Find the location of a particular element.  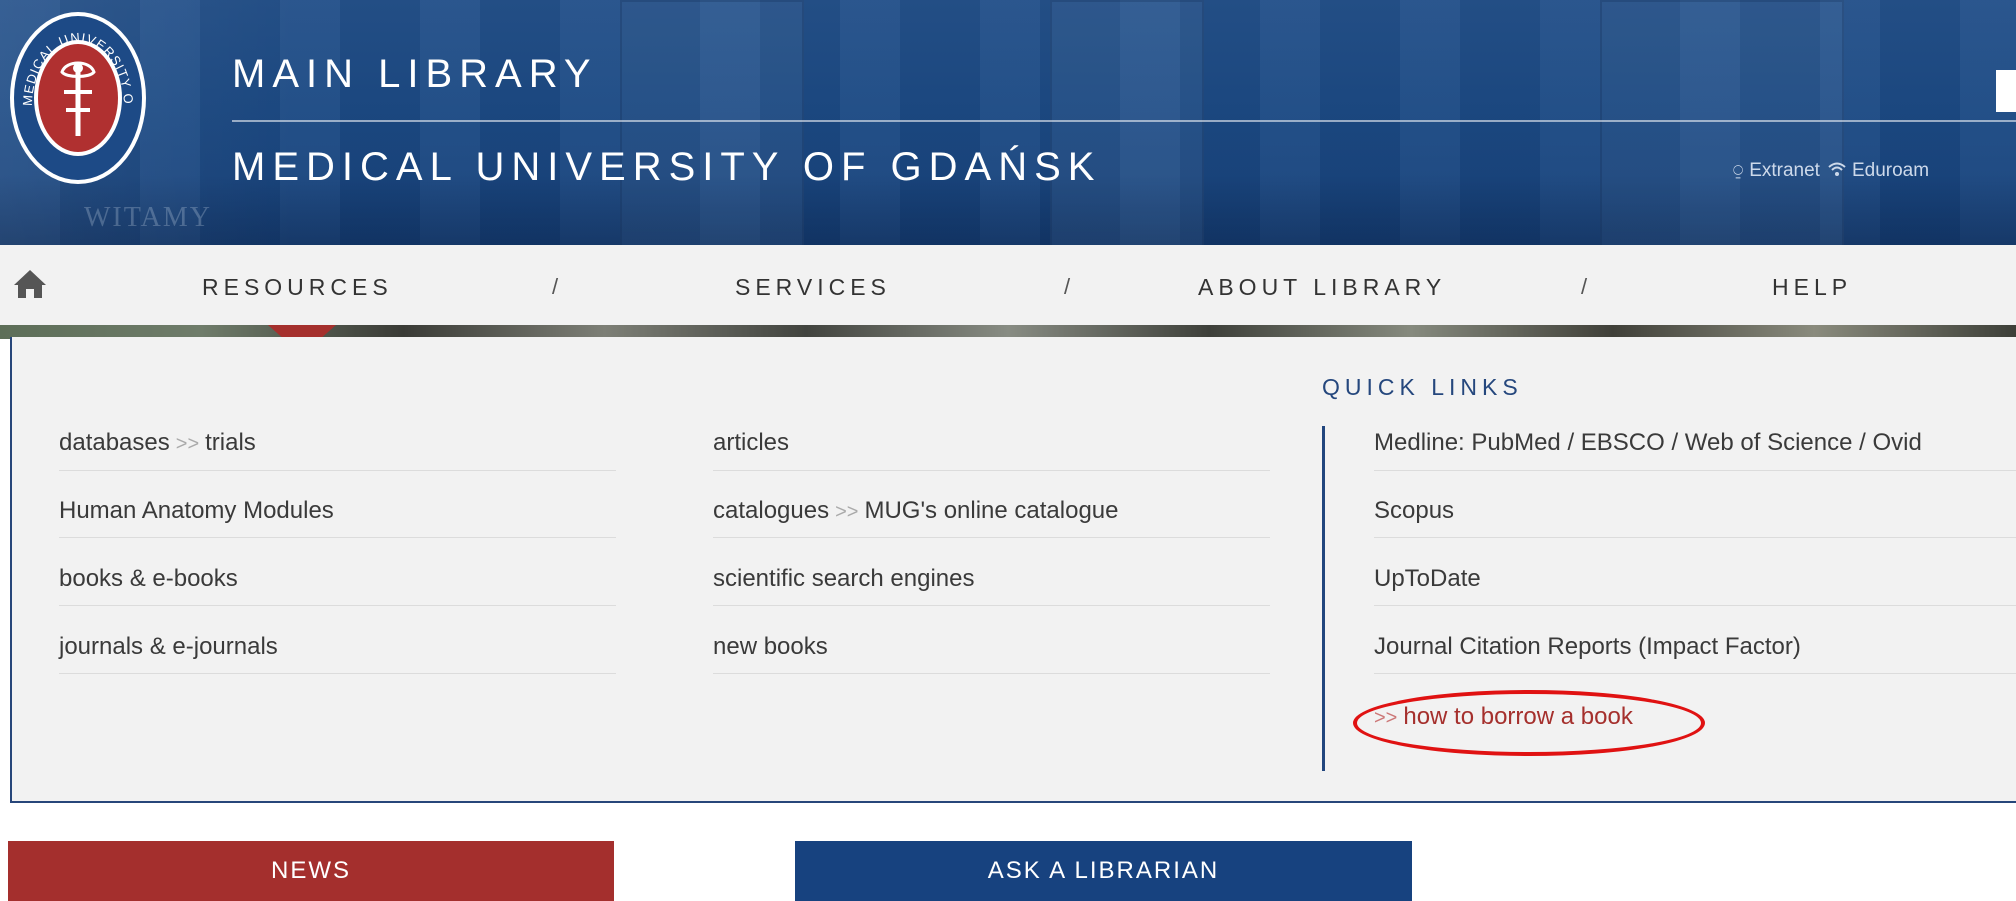

quick-link-journal-citation-reports: Journal Citation Reports (Impact Factor) is located at coordinates (1587, 647).